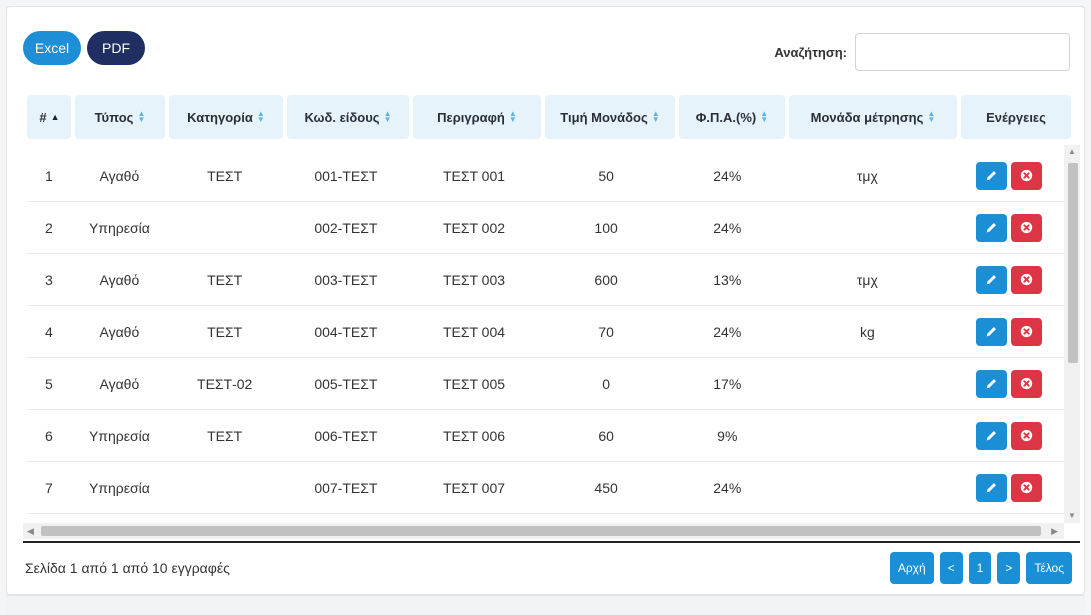  Describe the element at coordinates (911, 568) in the screenshot. I see `first-page-button: Αρχή` at that location.